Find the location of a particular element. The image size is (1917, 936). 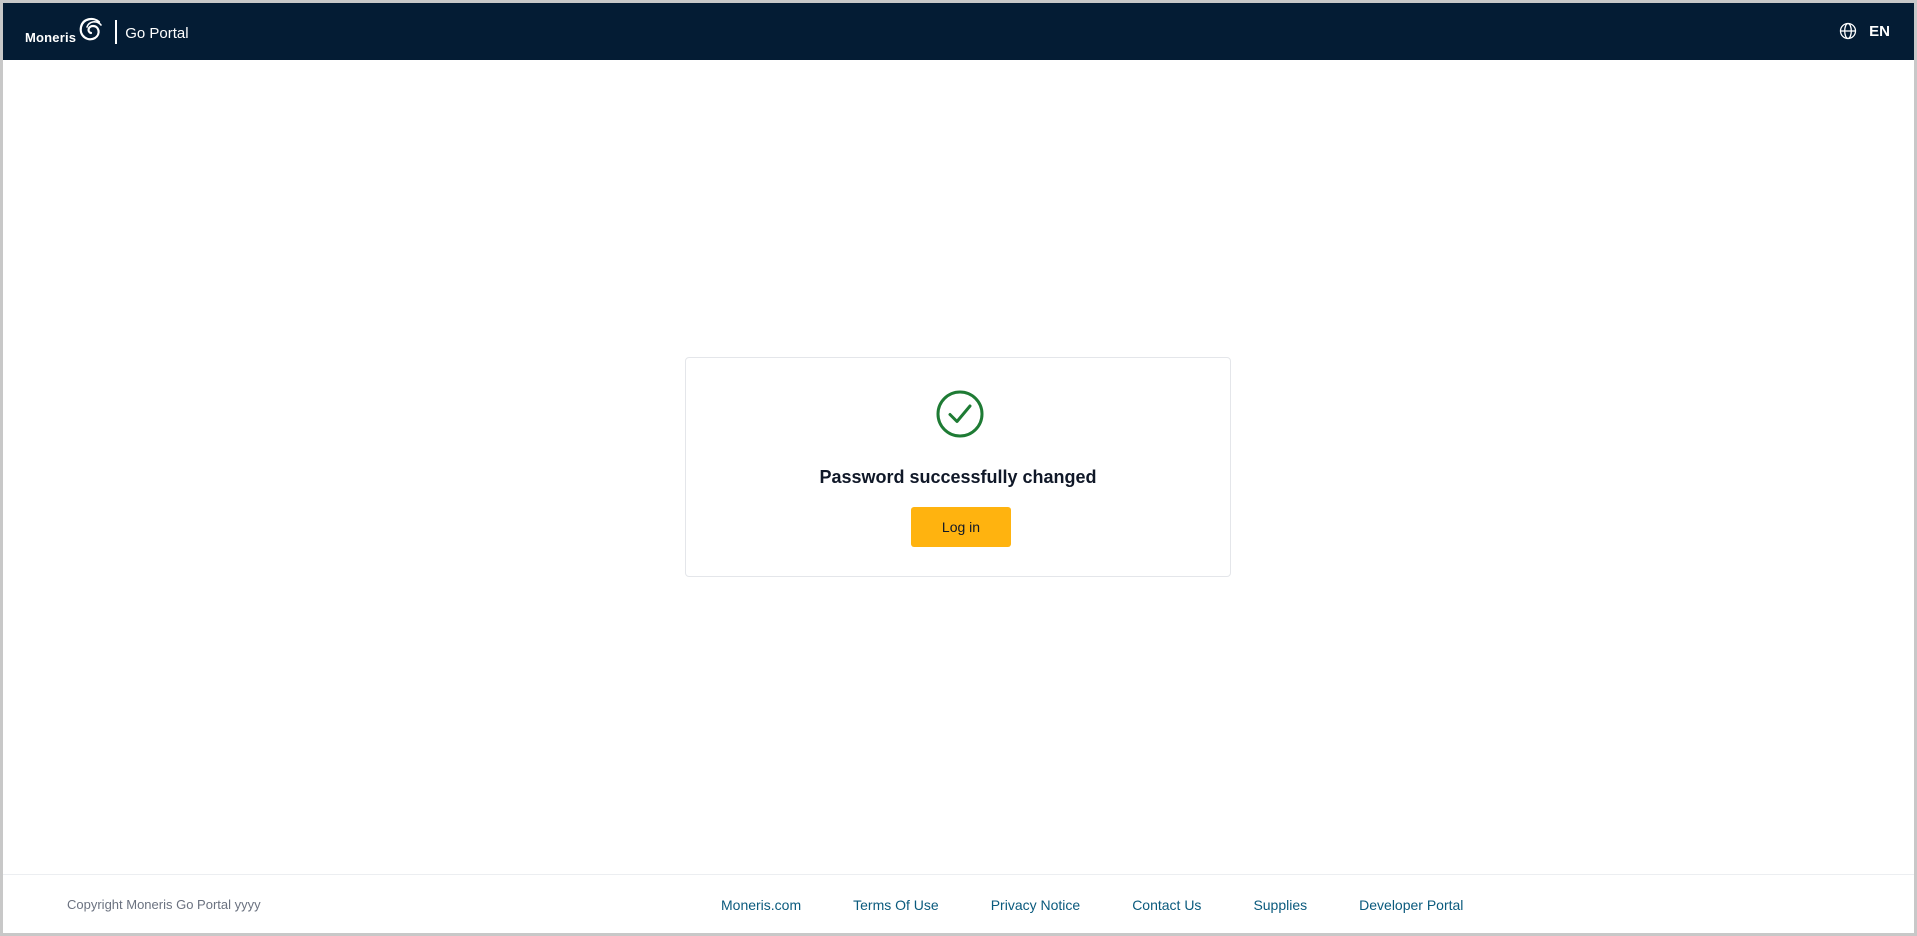

language-label: EN is located at coordinates (1879, 31).